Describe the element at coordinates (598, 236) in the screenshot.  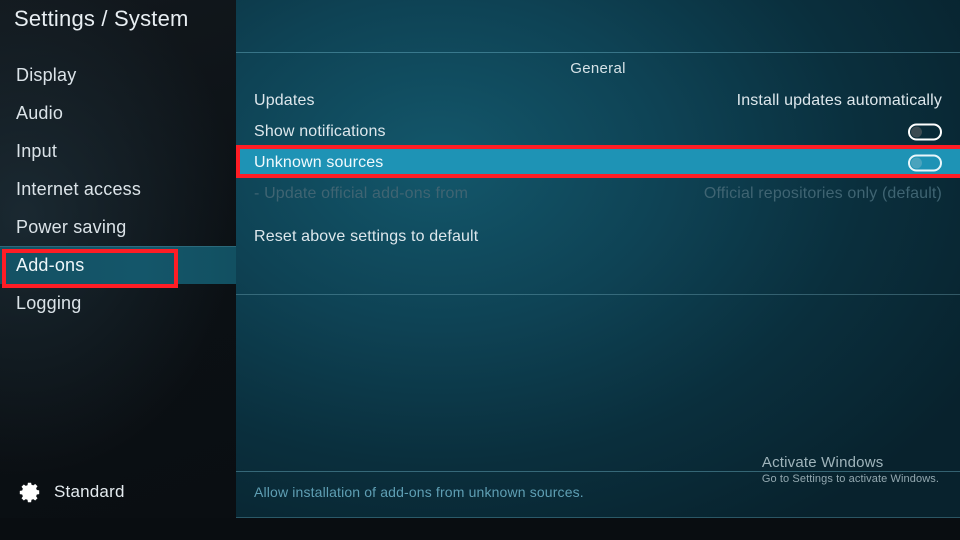
I see `setting-row-reset-above-settings: Reset above settings to default` at that location.